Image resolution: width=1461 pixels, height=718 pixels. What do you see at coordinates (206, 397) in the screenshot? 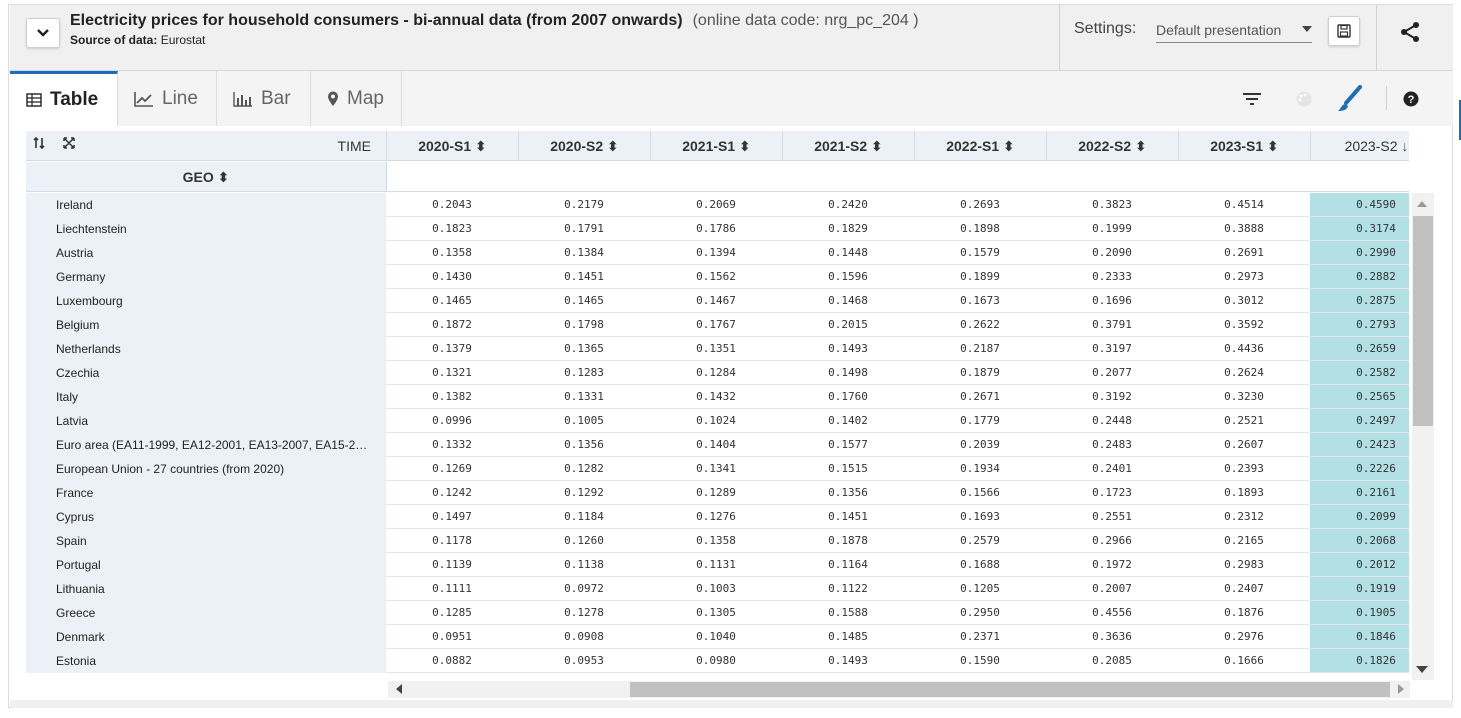
I see `row-label: Italy` at bounding box center [206, 397].